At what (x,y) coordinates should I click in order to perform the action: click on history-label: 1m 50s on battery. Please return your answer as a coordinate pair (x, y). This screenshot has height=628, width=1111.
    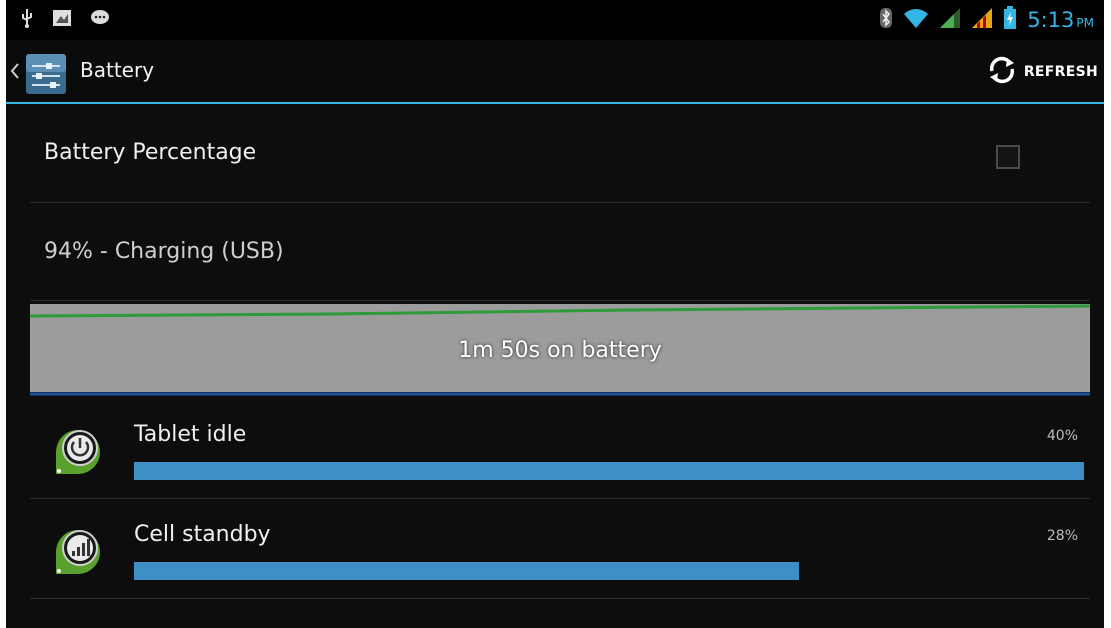
    Looking at the image, I should click on (560, 350).